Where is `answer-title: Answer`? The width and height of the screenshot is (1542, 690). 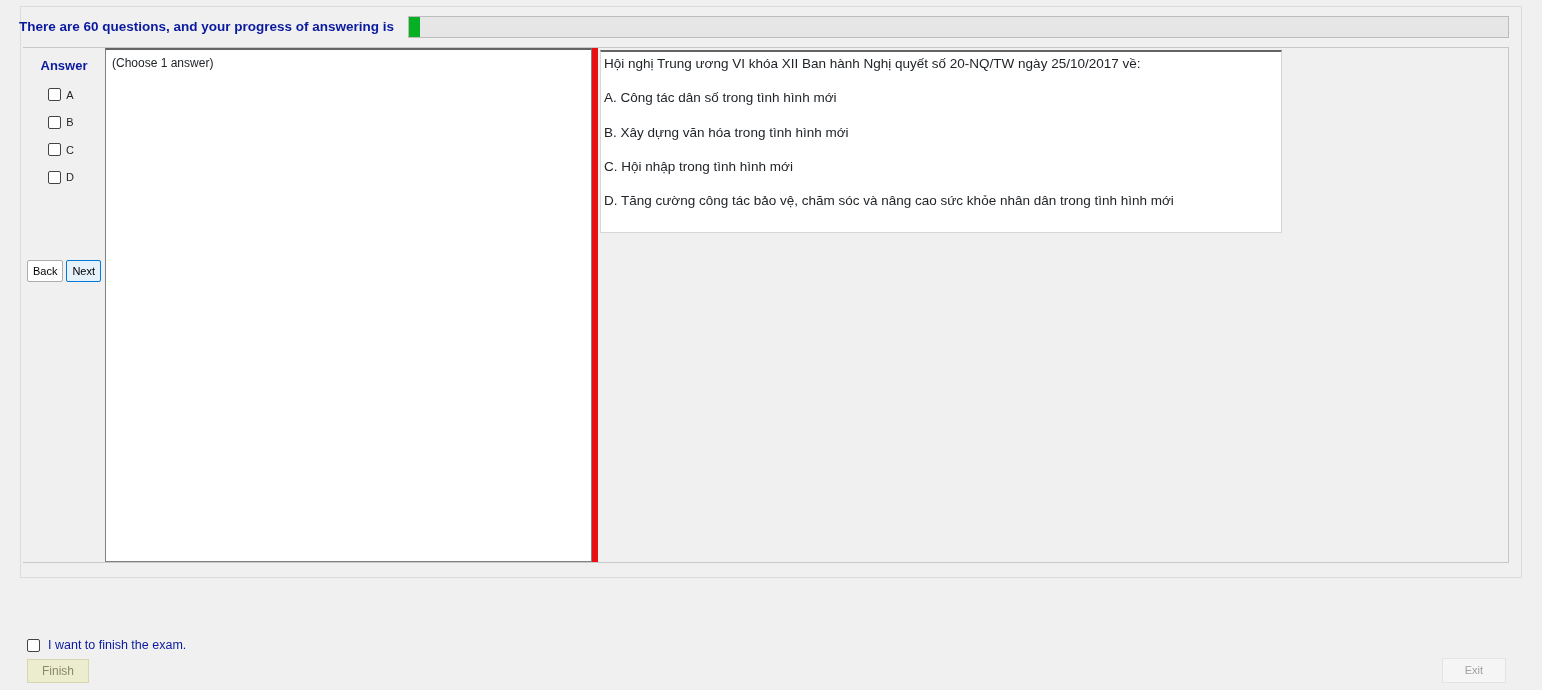
answer-title: Answer is located at coordinates (64, 66).